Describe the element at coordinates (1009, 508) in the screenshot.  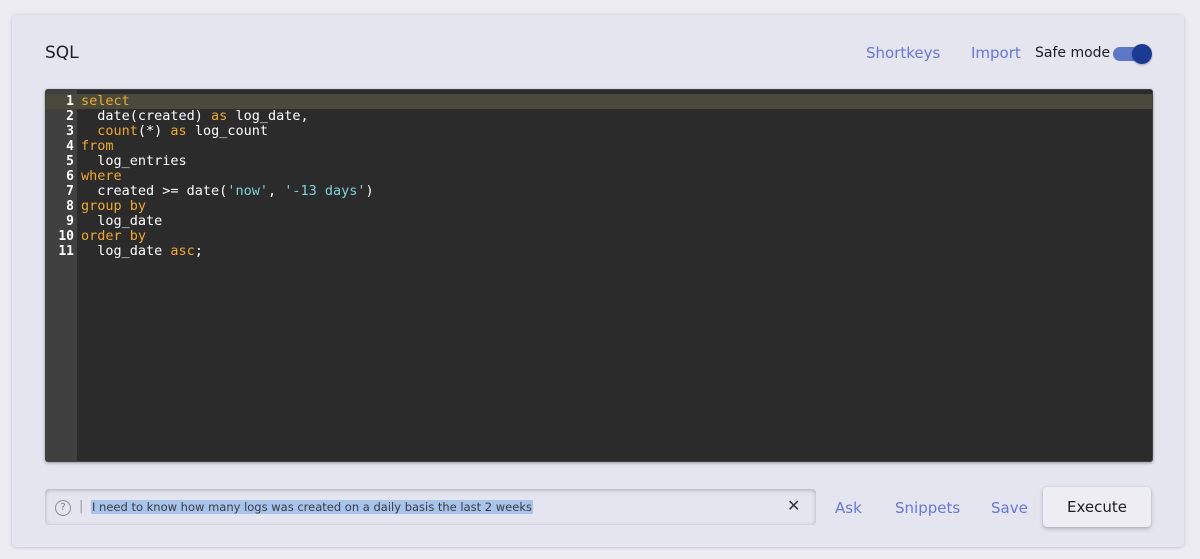
I see `save-button: Save` at that location.